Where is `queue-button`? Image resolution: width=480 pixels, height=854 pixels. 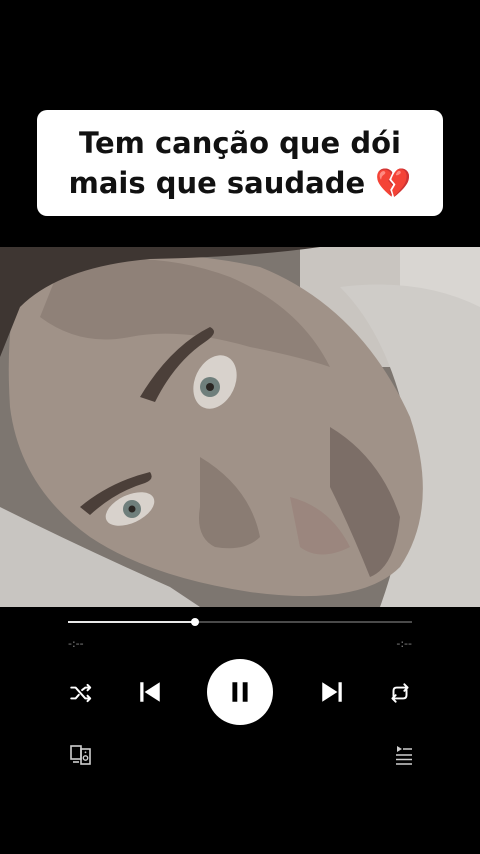 queue-button is located at coordinates (403, 755).